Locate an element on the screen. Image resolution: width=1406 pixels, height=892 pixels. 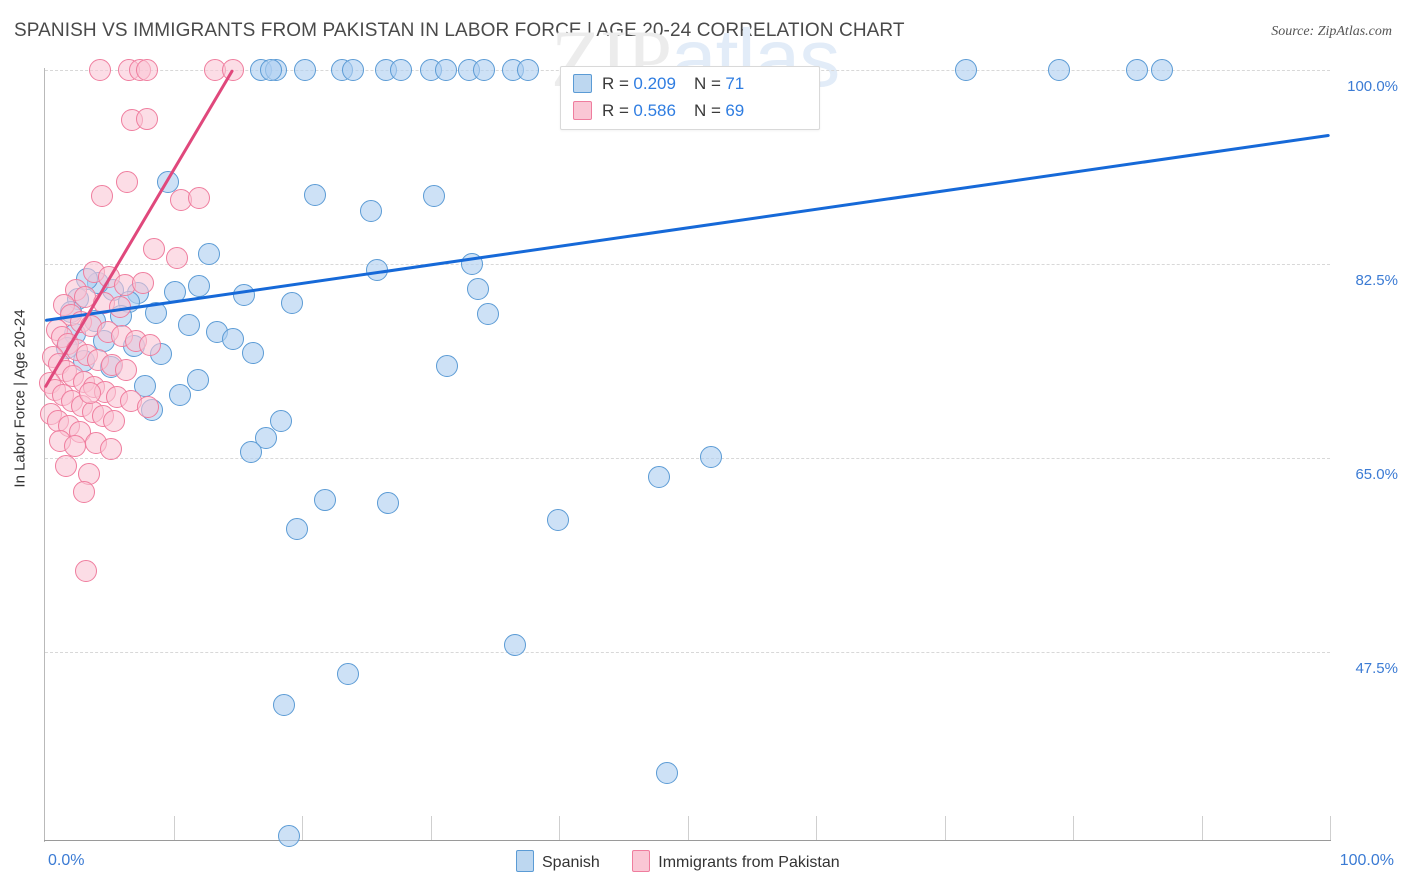
series-legend: Spanish Immigrants from Pakistan is located at coordinates (692, 862).